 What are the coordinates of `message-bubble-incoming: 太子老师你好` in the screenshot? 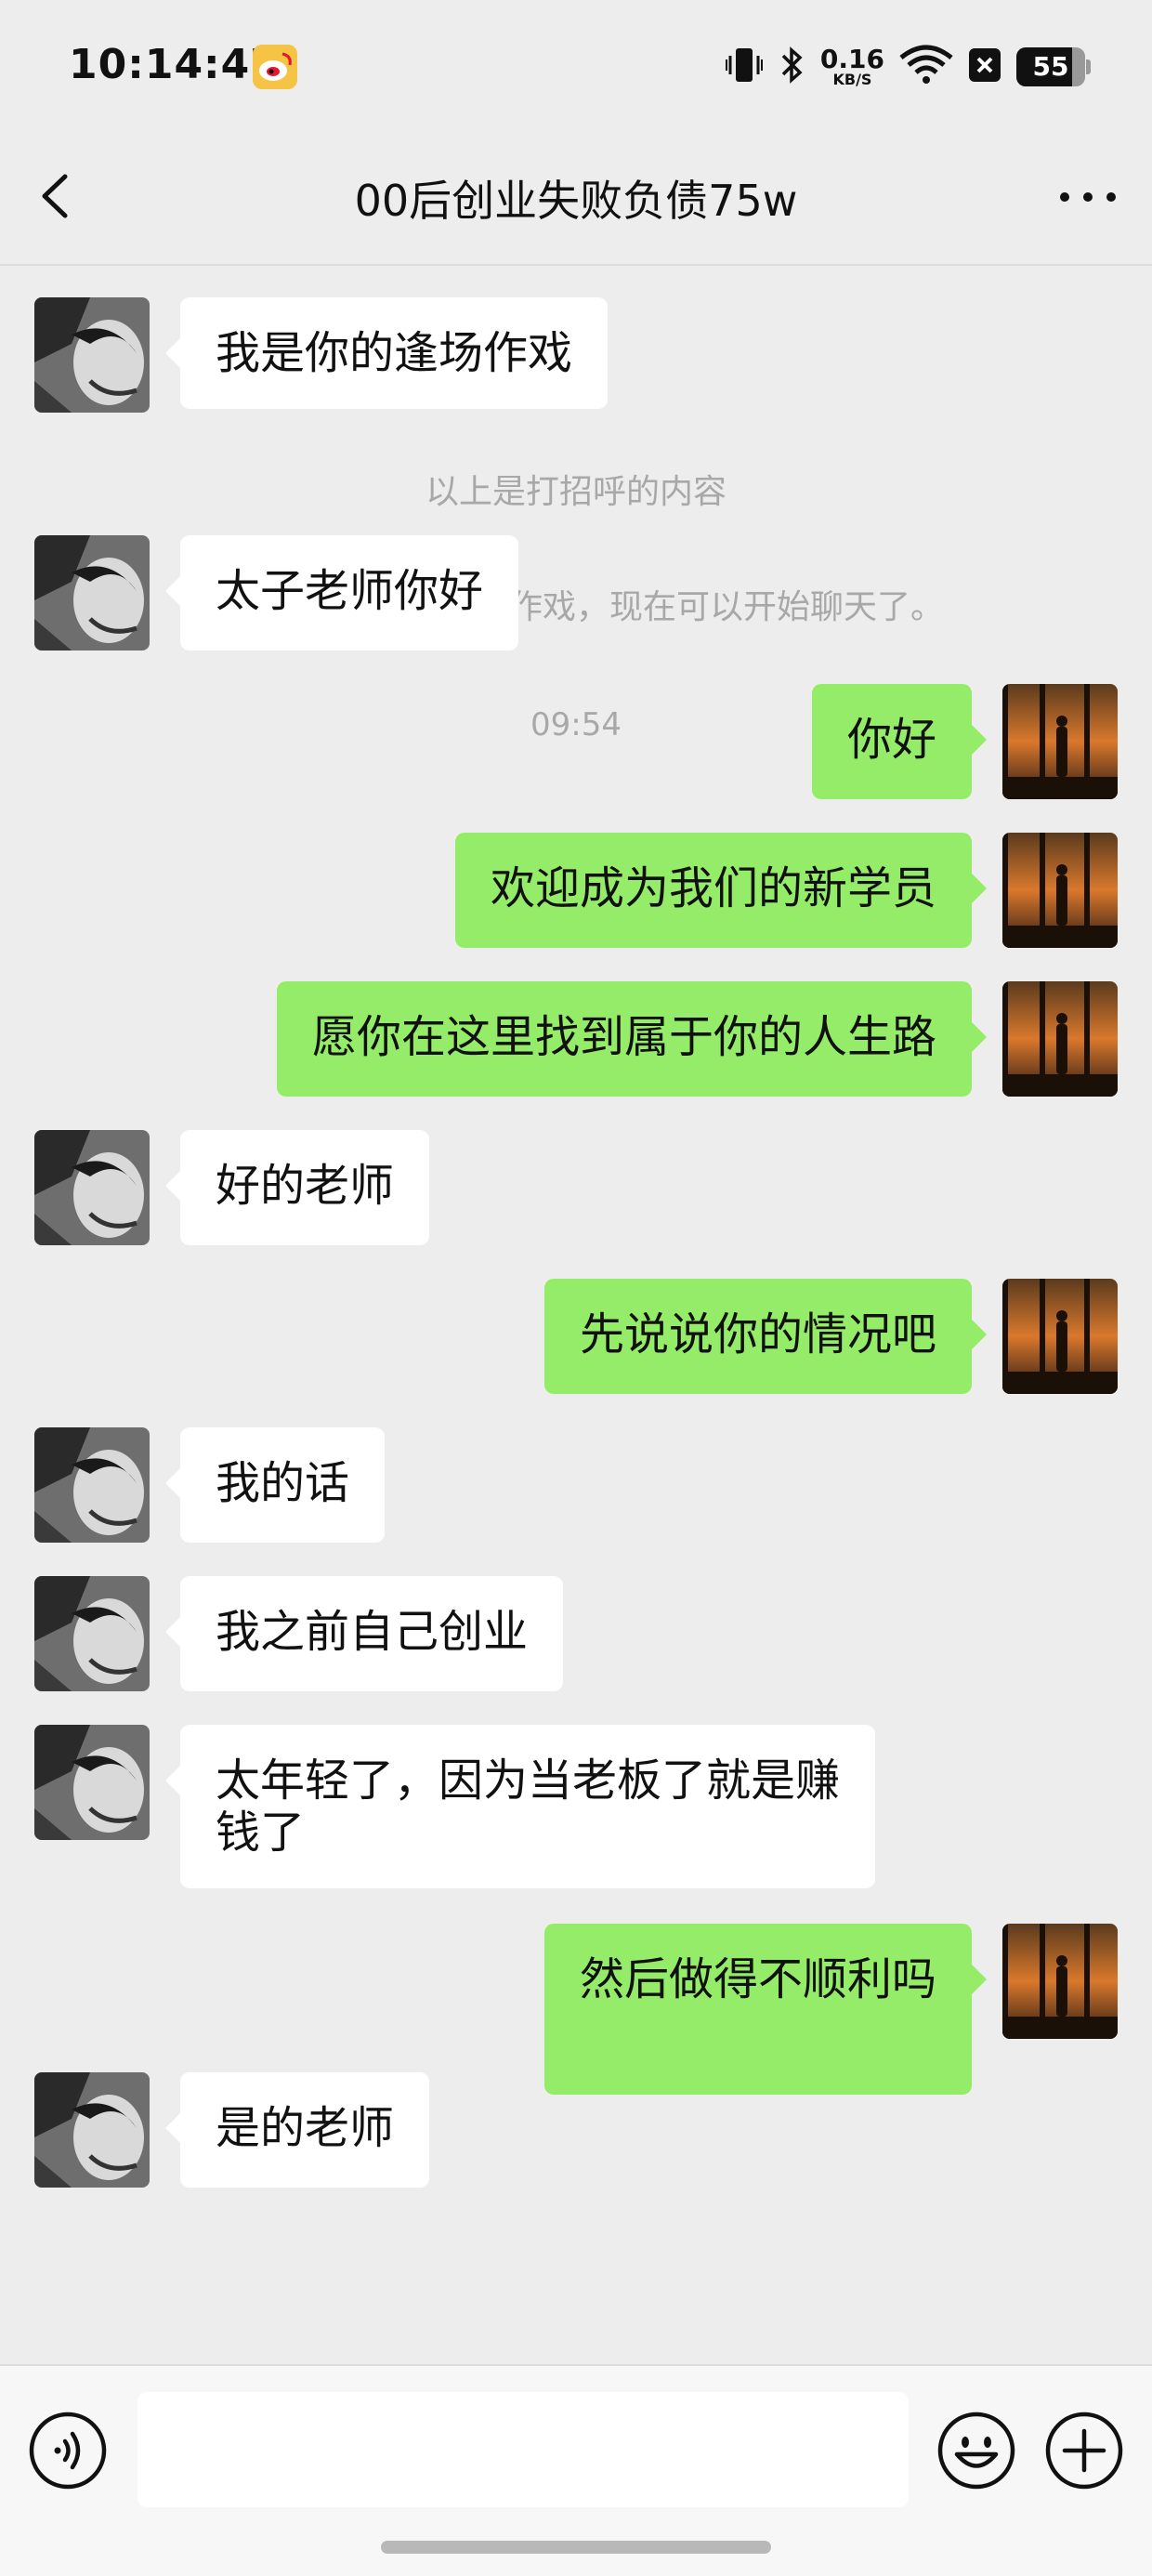 It's located at (341, 593).